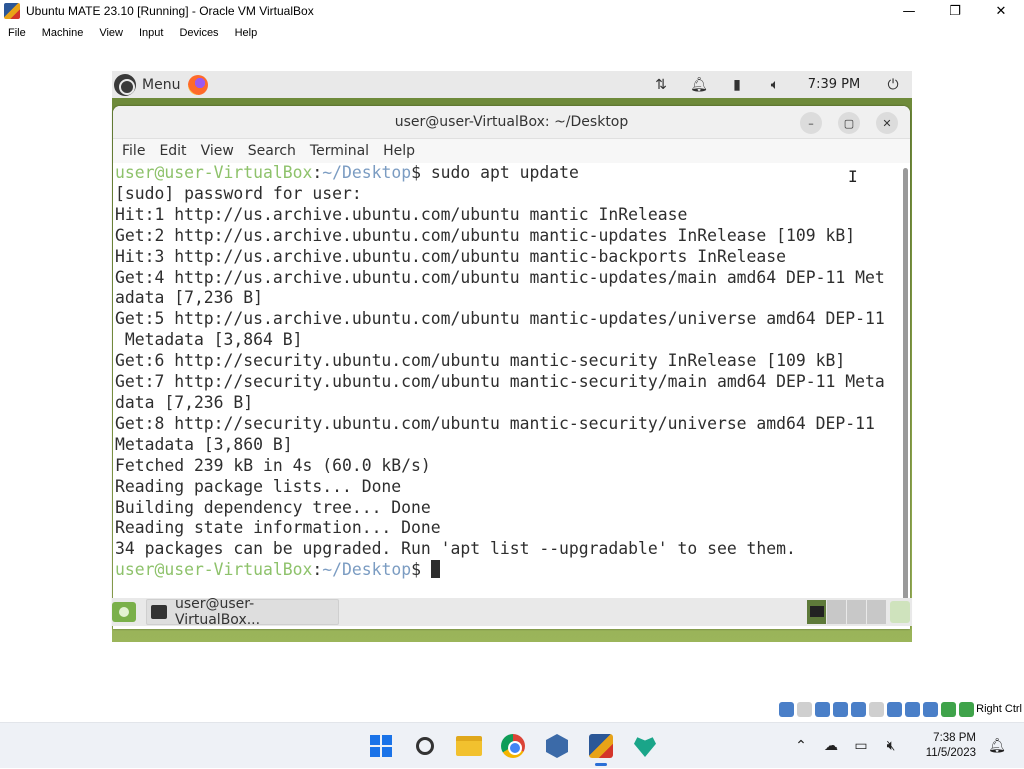 This screenshot has height=769, width=1024. What do you see at coordinates (930, 709) in the screenshot?
I see `cpu-icon` at bounding box center [930, 709].